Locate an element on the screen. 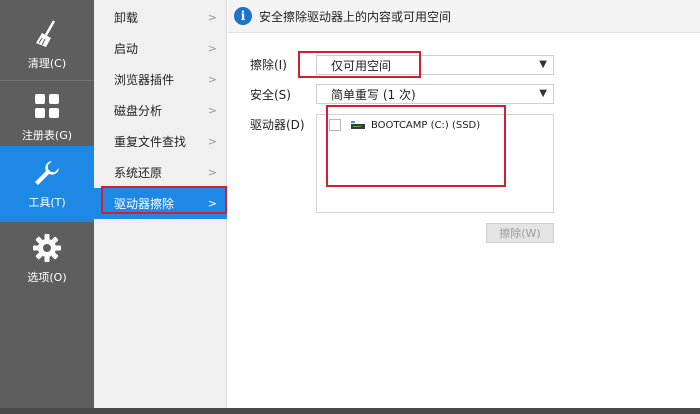 This screenshot has height=414, width=700. main-sidebar: 清理(C) 注册表(G) 工具(T) 选项(O) is located at coordinates (47, 207).